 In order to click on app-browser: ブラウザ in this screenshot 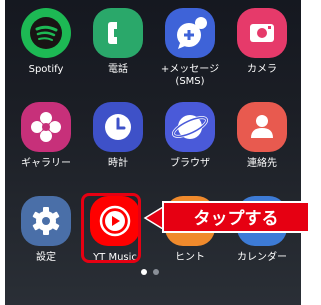, I will do `click(190, 136)`.